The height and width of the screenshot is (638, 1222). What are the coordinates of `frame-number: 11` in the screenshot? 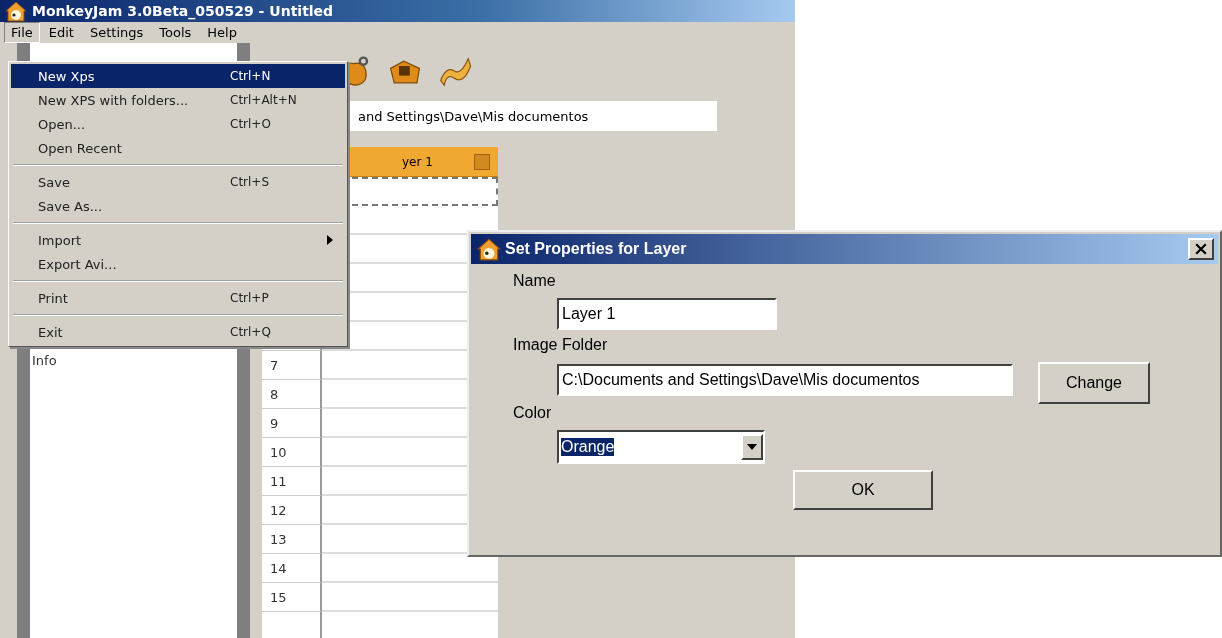 It's located at (292, 481).